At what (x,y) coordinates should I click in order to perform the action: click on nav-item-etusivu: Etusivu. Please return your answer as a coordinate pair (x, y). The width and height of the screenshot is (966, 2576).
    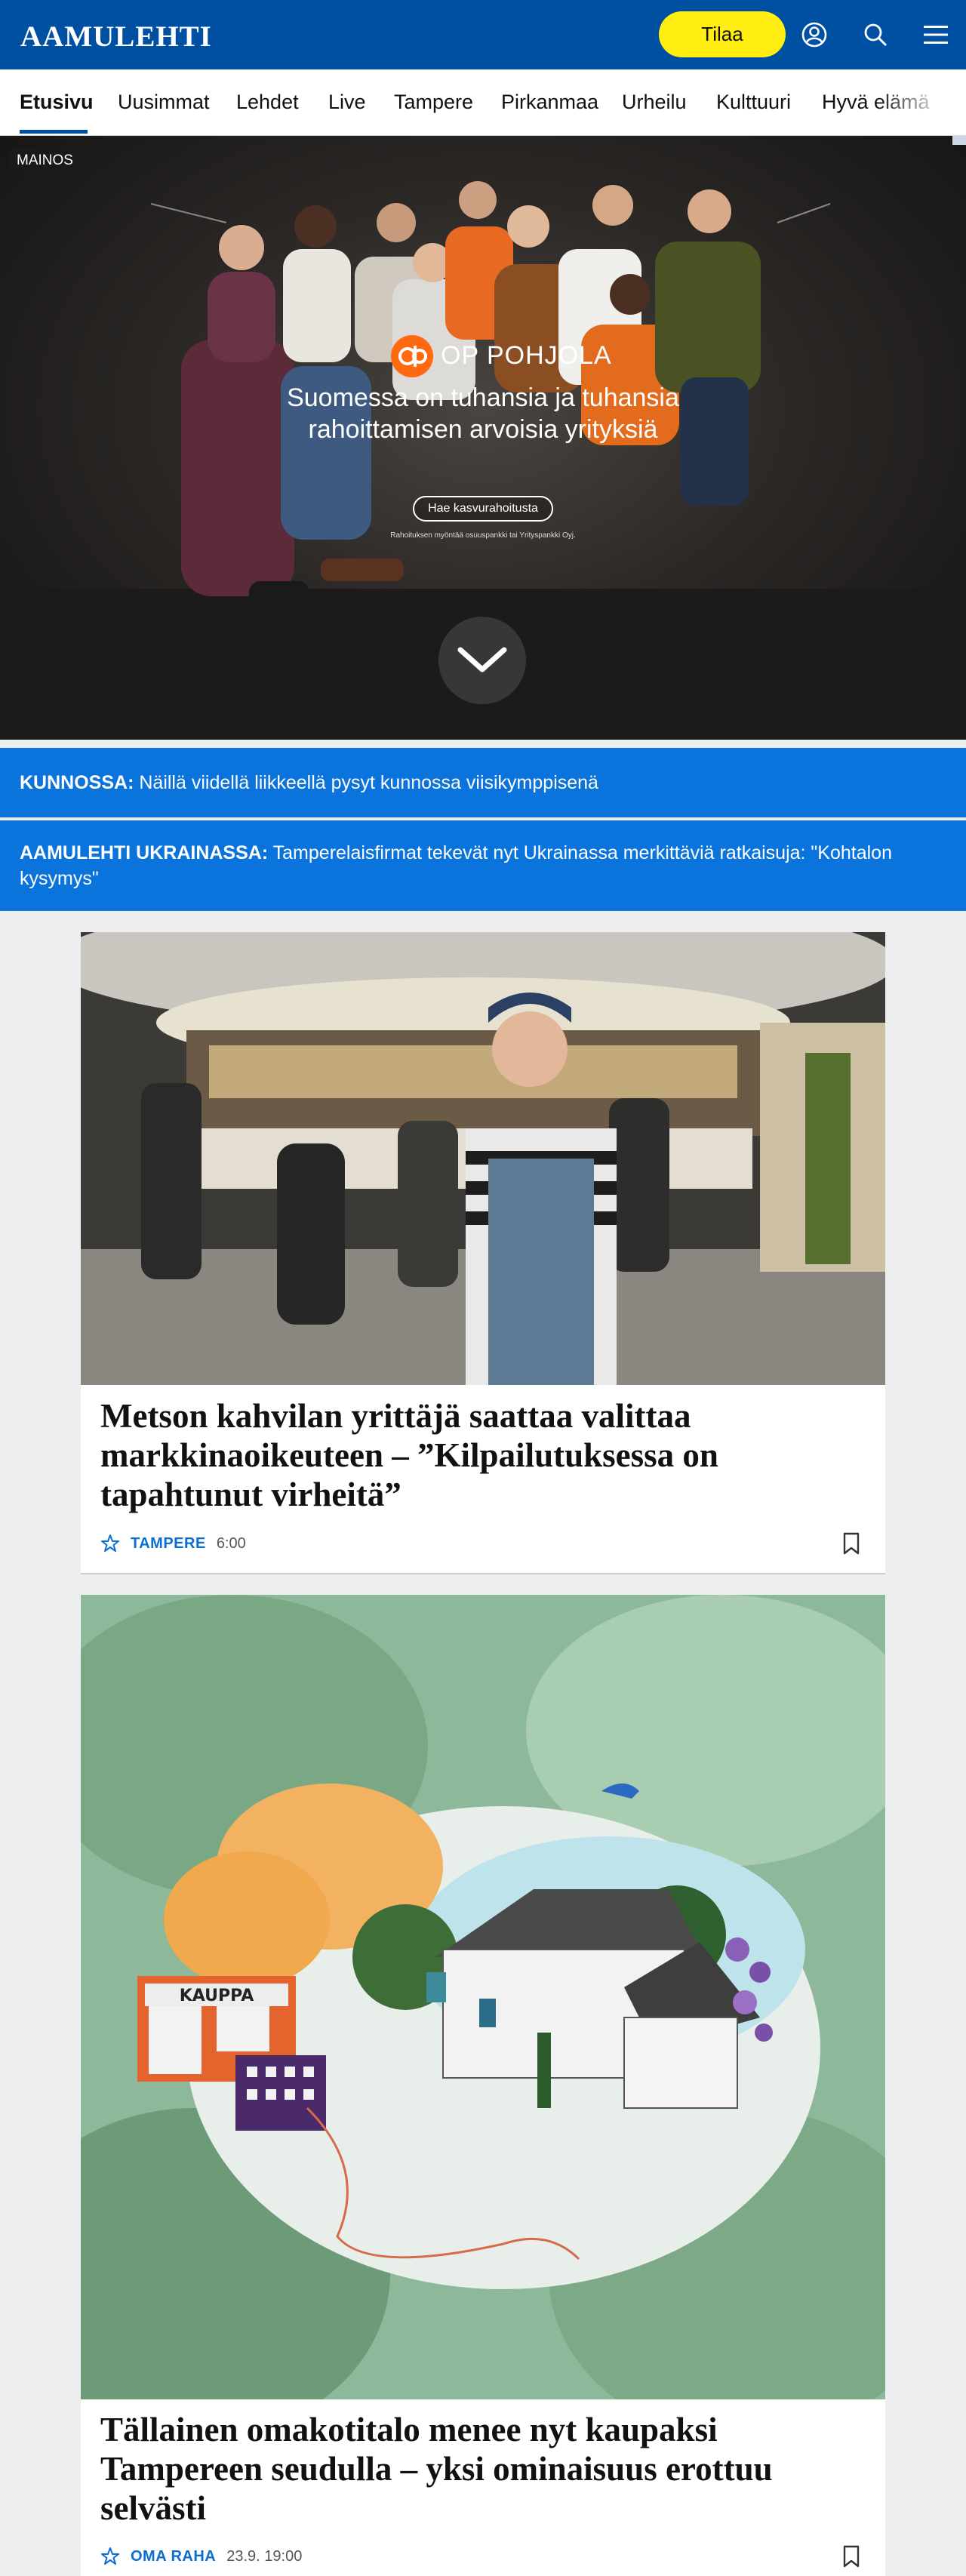
    Looking at the image, I should click on (57, 102).